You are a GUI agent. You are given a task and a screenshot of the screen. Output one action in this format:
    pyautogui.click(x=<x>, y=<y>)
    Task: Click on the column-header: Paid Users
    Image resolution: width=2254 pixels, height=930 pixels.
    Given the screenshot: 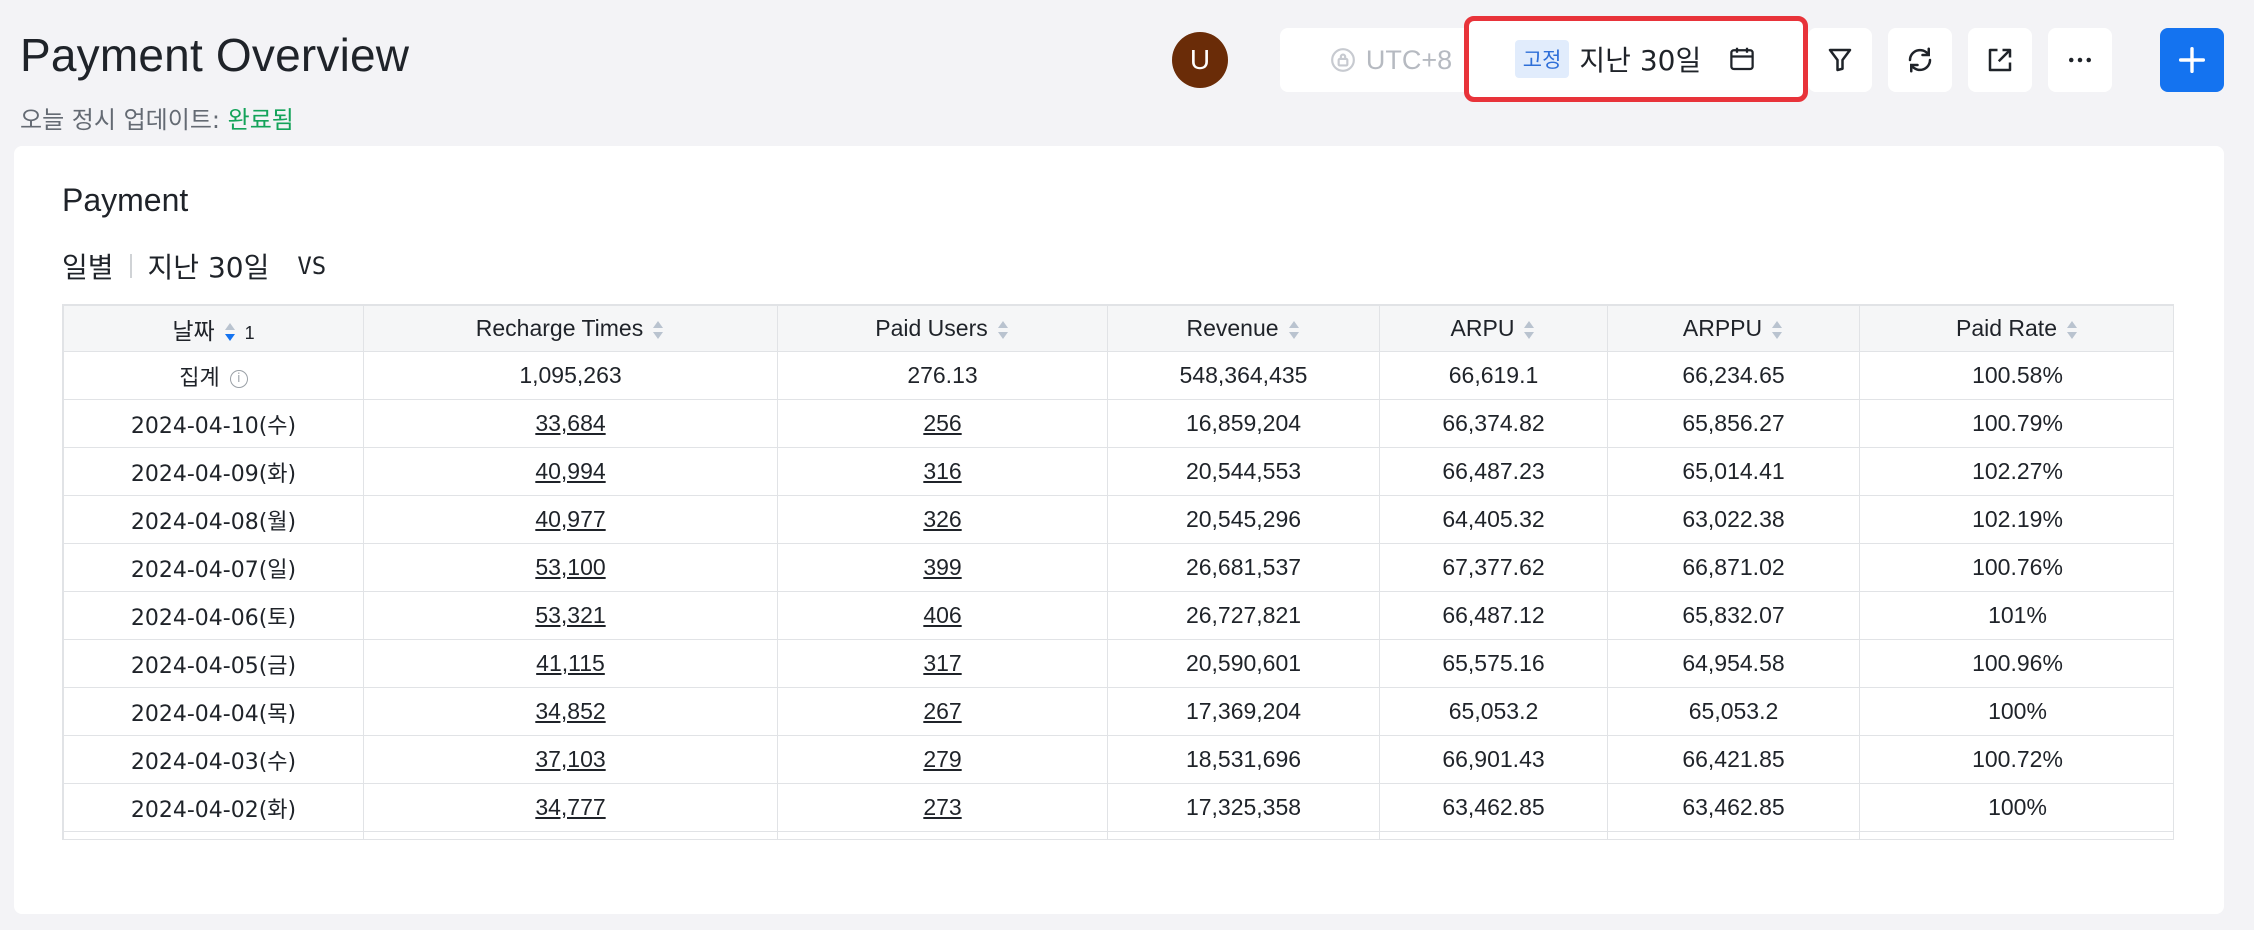 What is the action you would take?
    pyautogui.click(x=942, y=328)
    